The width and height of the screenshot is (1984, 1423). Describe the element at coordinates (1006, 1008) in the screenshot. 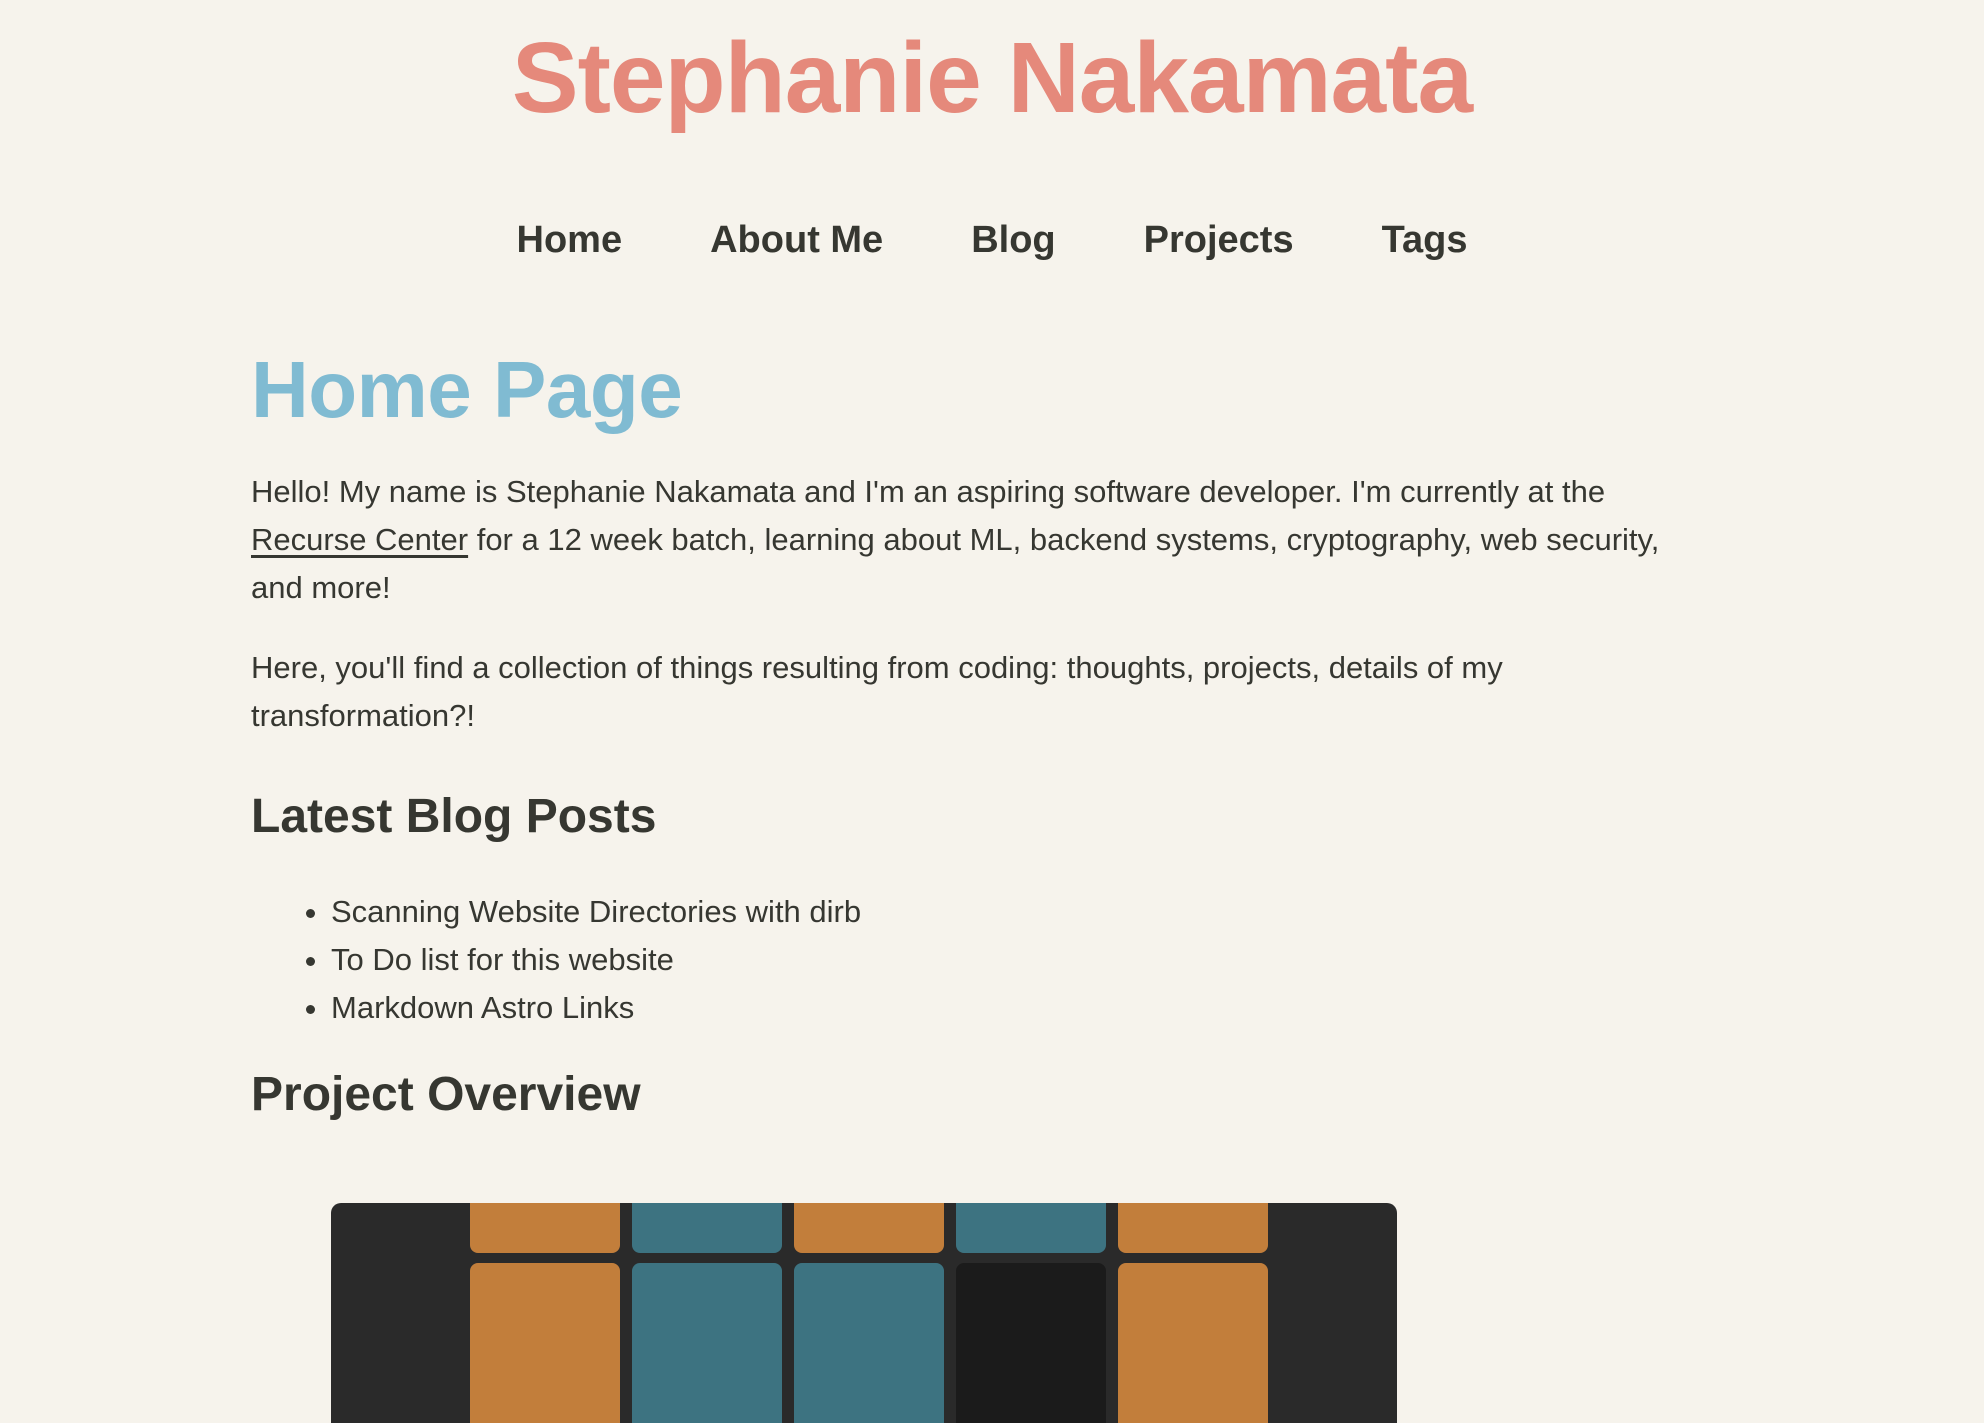

I see `blog-post-item: Markdown Astro Links` at that location.